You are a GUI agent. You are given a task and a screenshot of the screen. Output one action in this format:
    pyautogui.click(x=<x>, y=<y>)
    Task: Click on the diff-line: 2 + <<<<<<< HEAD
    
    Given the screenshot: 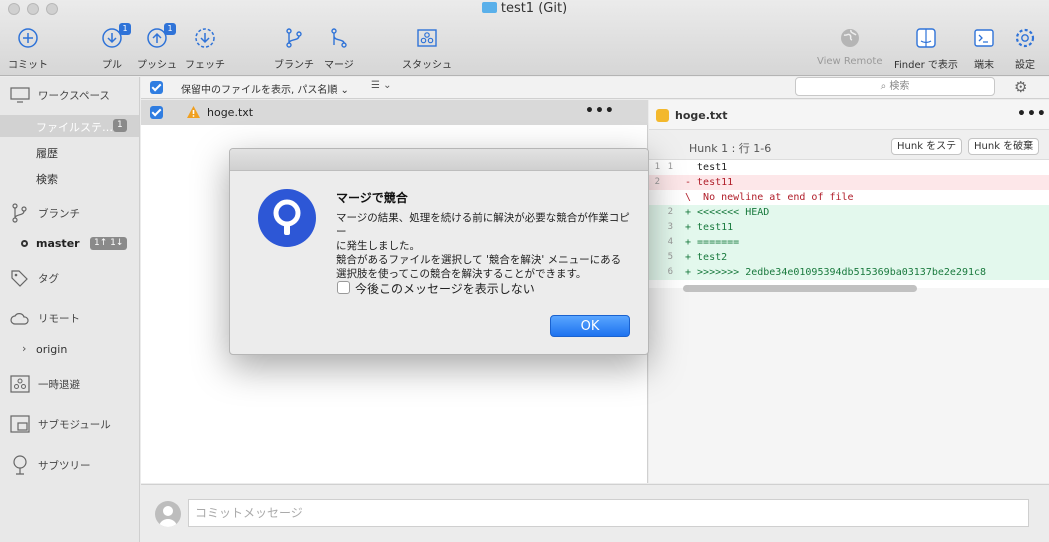 What is the action you would take?
    pyautogui.click(x=849, y=212)
    